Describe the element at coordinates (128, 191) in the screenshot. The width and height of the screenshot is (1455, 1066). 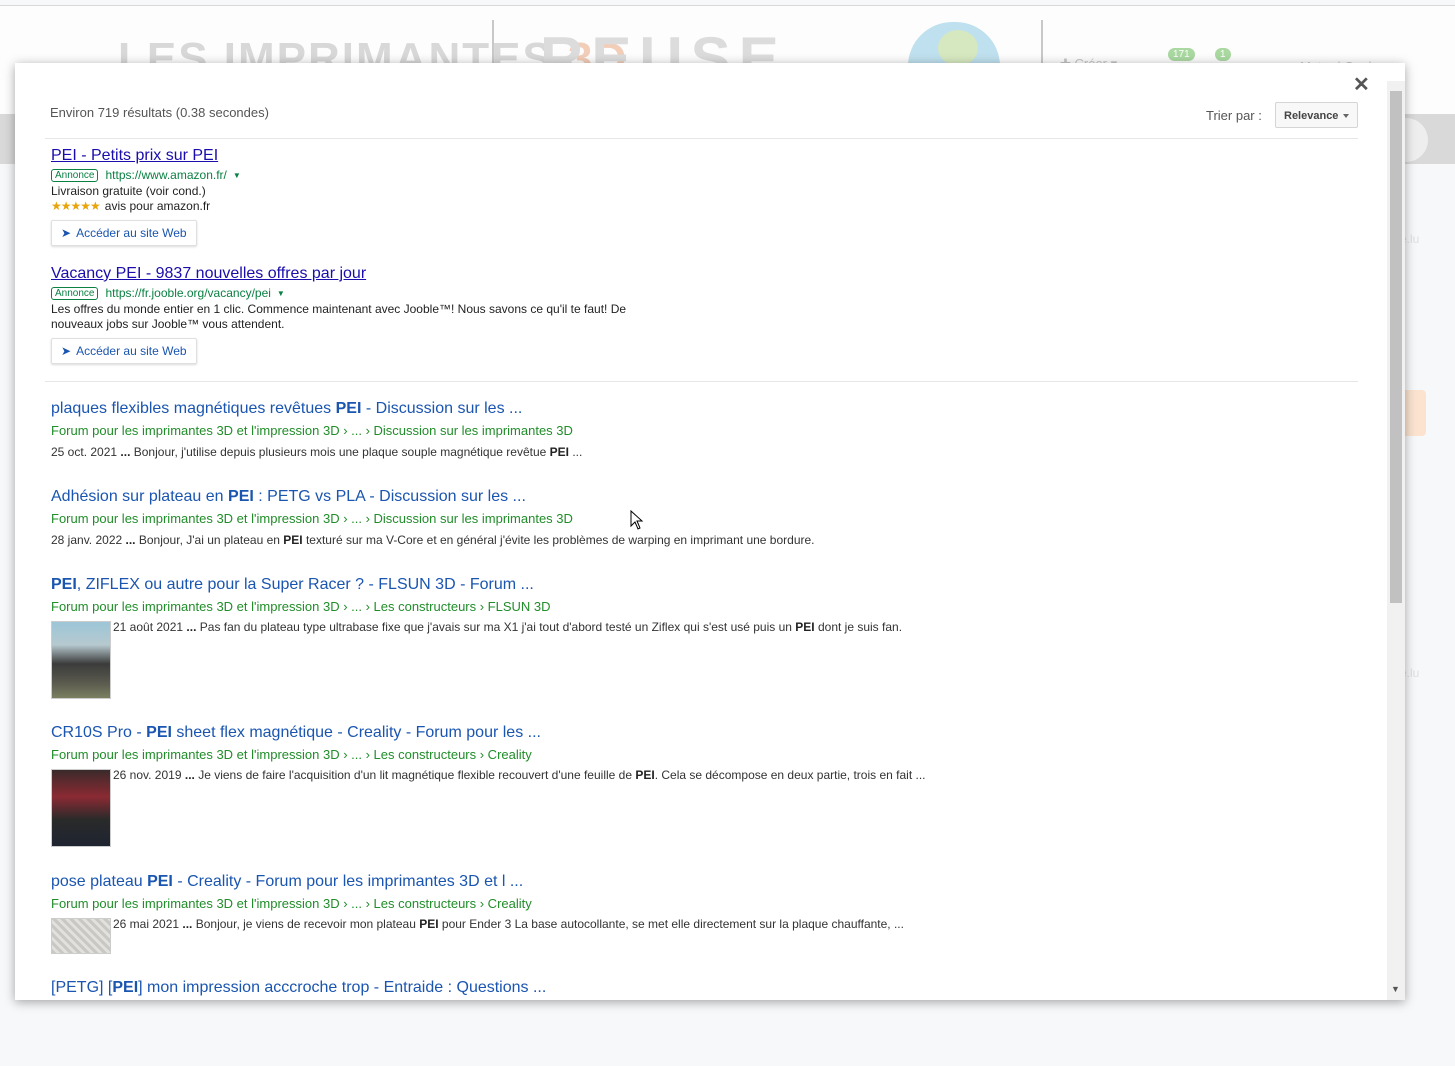
I see `ad-description: Livraison gratuite (voir cond.)` at that location.